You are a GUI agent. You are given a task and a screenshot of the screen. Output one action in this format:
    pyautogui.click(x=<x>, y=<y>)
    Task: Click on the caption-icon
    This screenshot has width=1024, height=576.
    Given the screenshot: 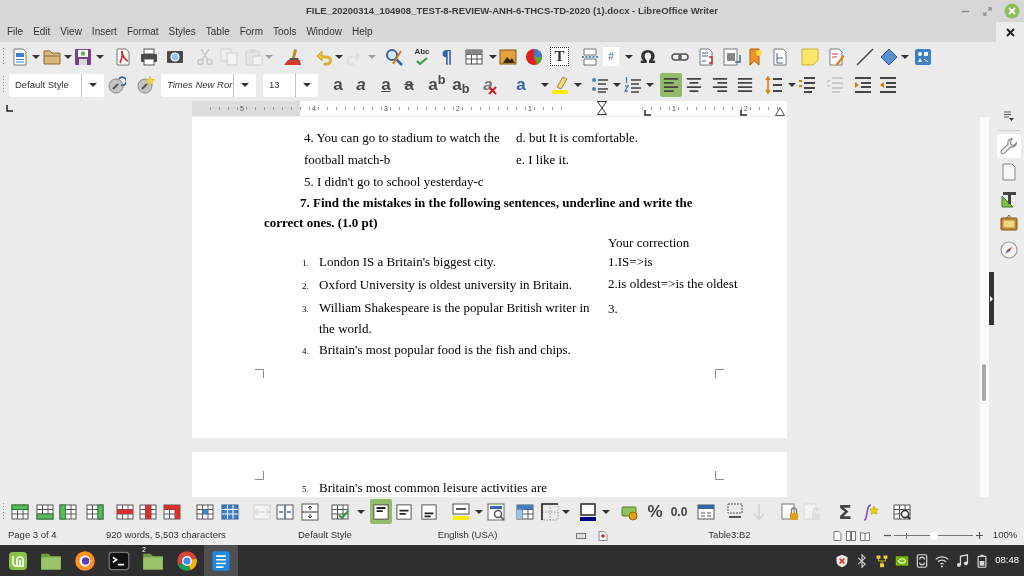 What is the action you would take?
    pyautogui.click(x=735, y=511)
    